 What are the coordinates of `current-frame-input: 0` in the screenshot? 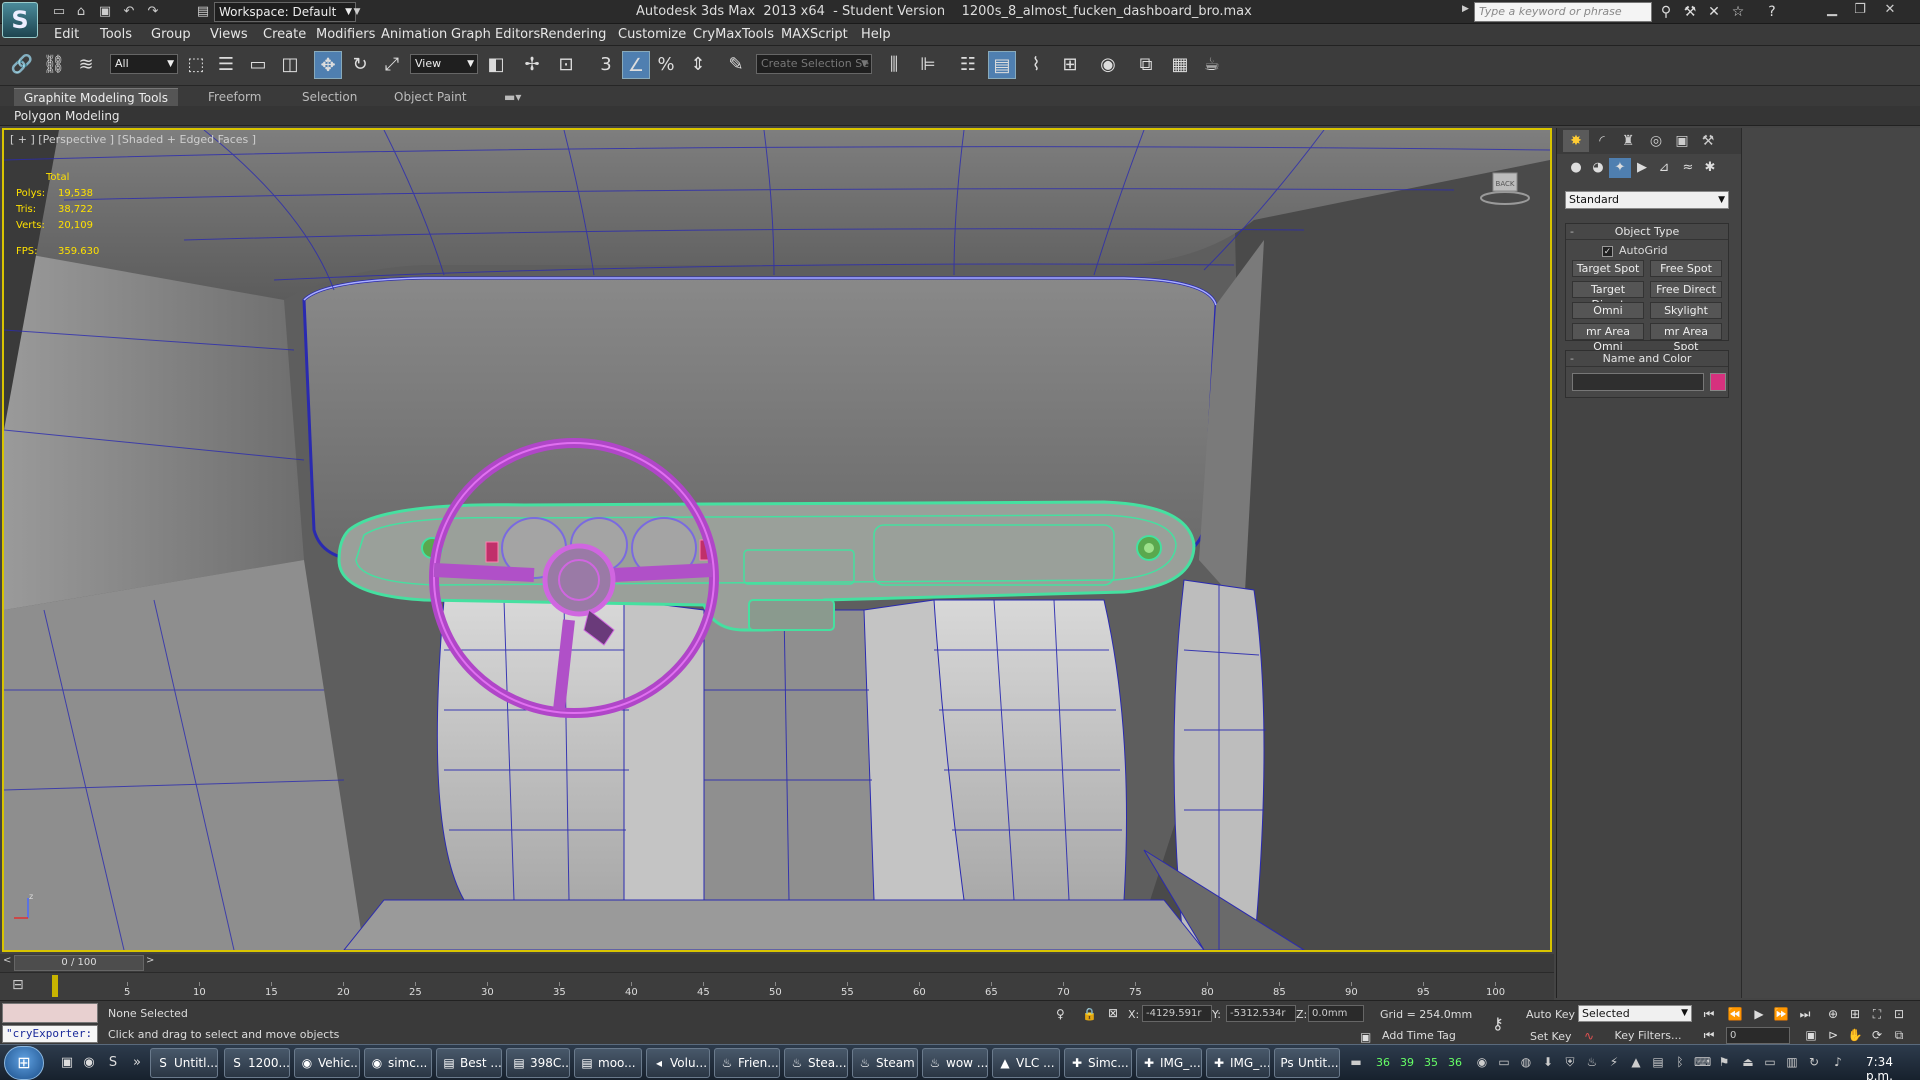 It's located at (1758, 1035).